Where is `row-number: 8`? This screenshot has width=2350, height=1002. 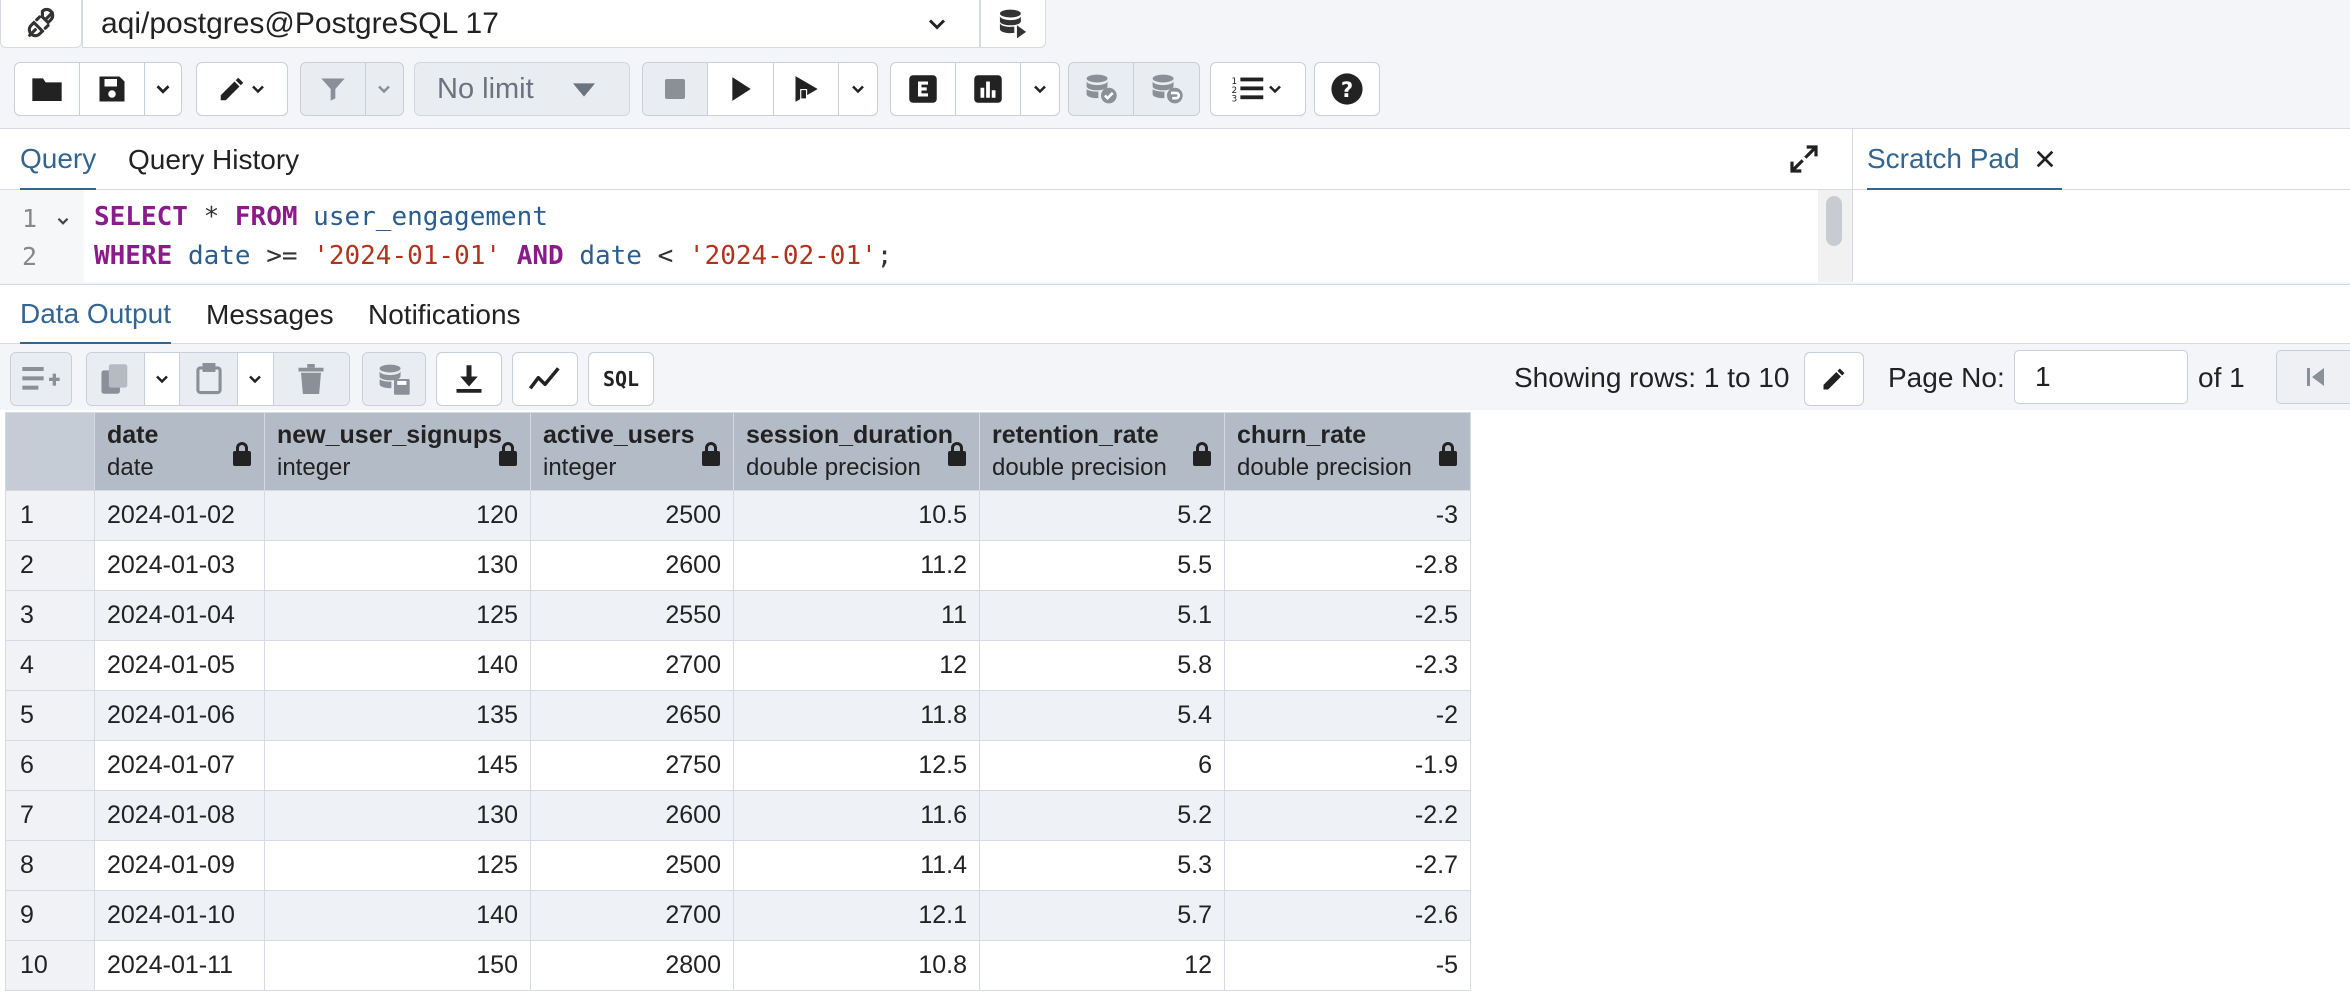
row-number: 8 is located at coordinates (50, 865).